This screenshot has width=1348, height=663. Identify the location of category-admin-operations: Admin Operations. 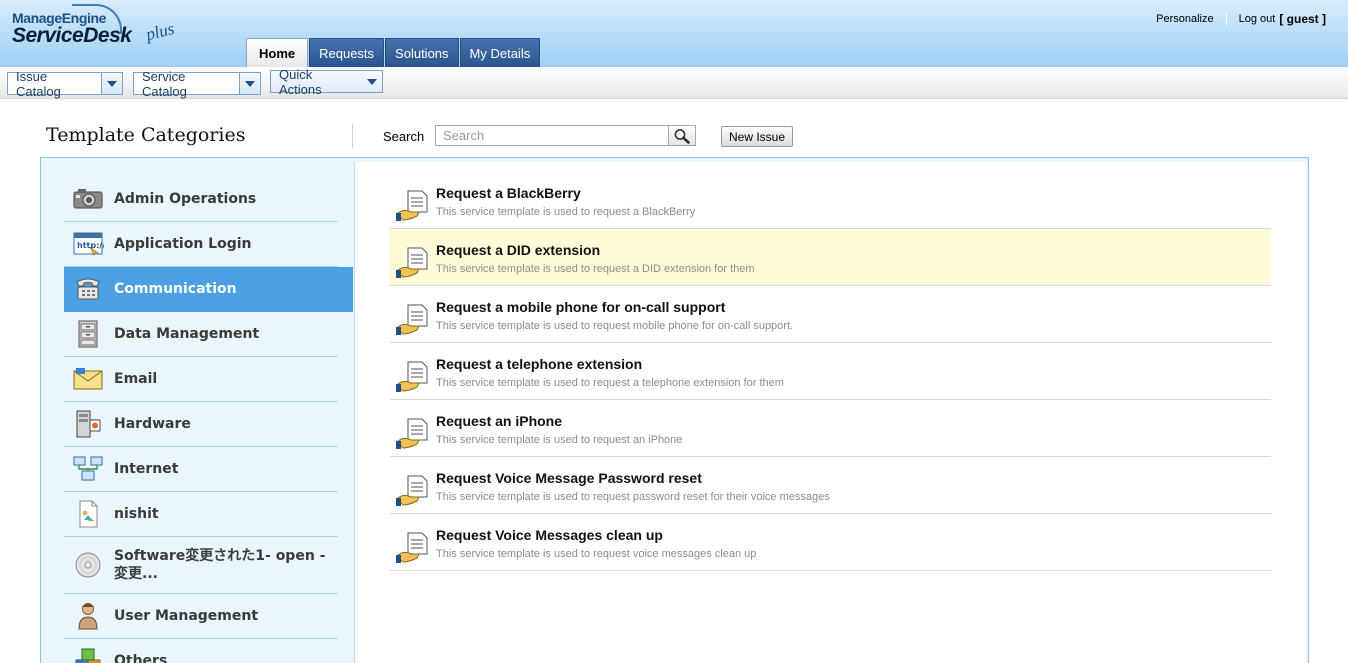
(201, 199).